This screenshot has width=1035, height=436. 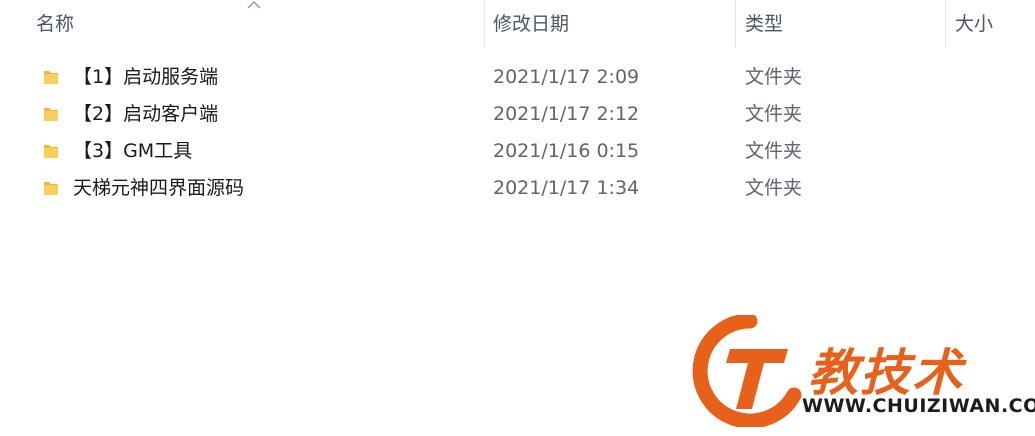 I want to click on watermark-logo: 教技术 WWW.CHUIZIWAN.COM, so click(x=862, y=375).